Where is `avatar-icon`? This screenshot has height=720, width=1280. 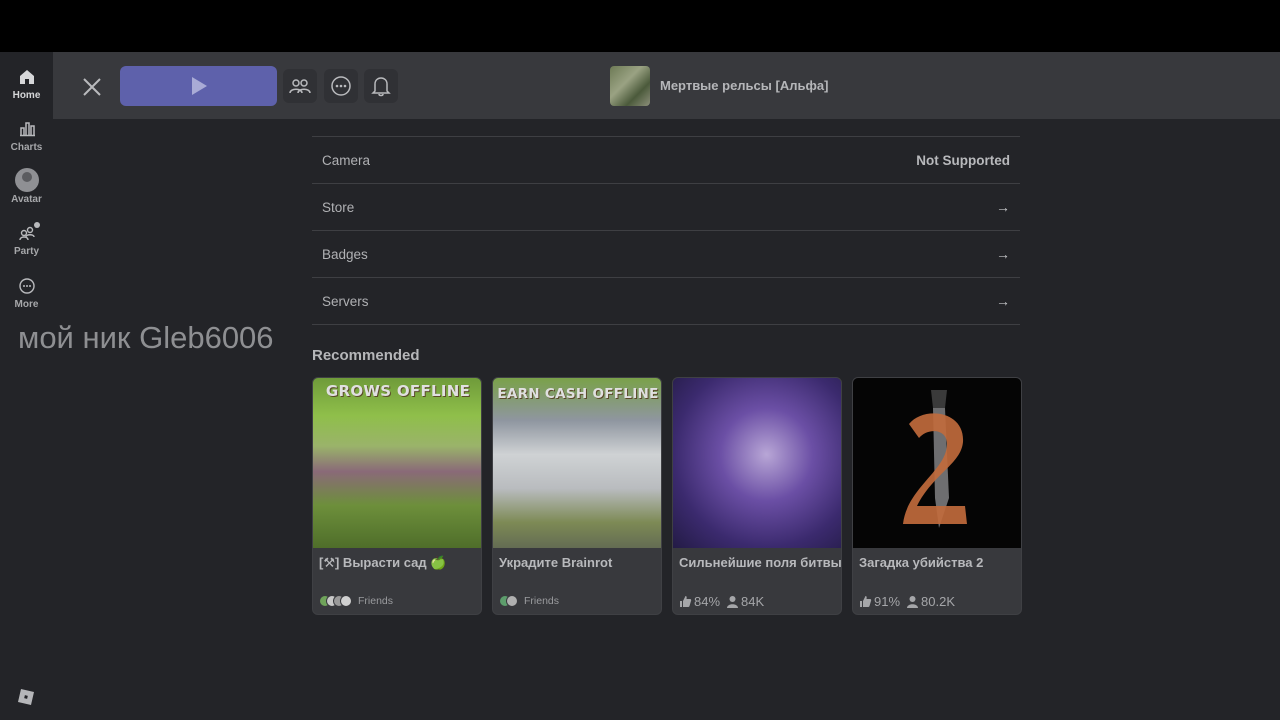 avatar-icon is located at coordinates (26, 180).